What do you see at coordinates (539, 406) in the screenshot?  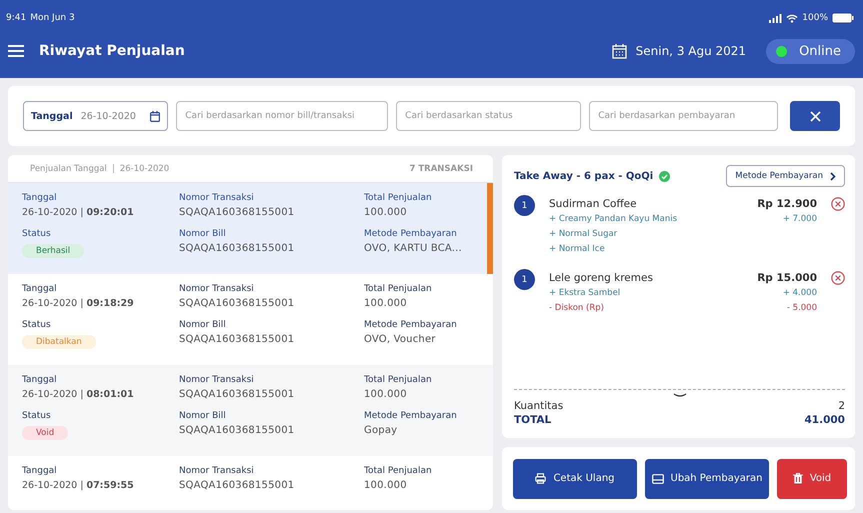 I see `quantity-label: Kuantitas` at bounding box center [539, 406].